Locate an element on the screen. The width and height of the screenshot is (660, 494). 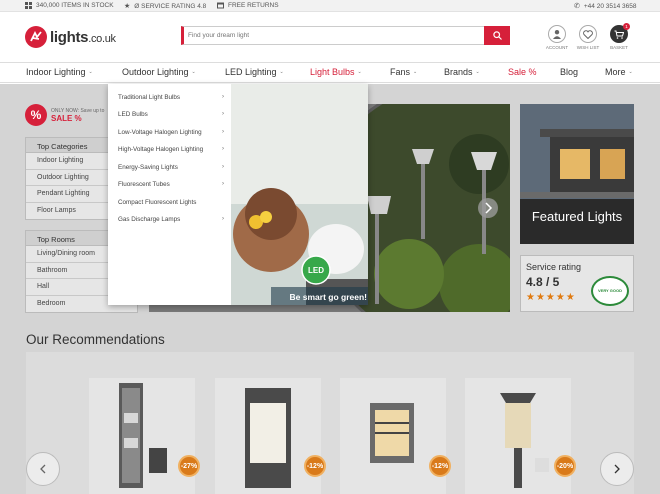
featured-lights-label: Featured Lights is located at coordinates (577, 216).